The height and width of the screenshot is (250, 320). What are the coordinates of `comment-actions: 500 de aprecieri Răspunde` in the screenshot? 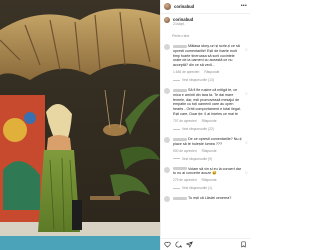 It's located at (208, 151).